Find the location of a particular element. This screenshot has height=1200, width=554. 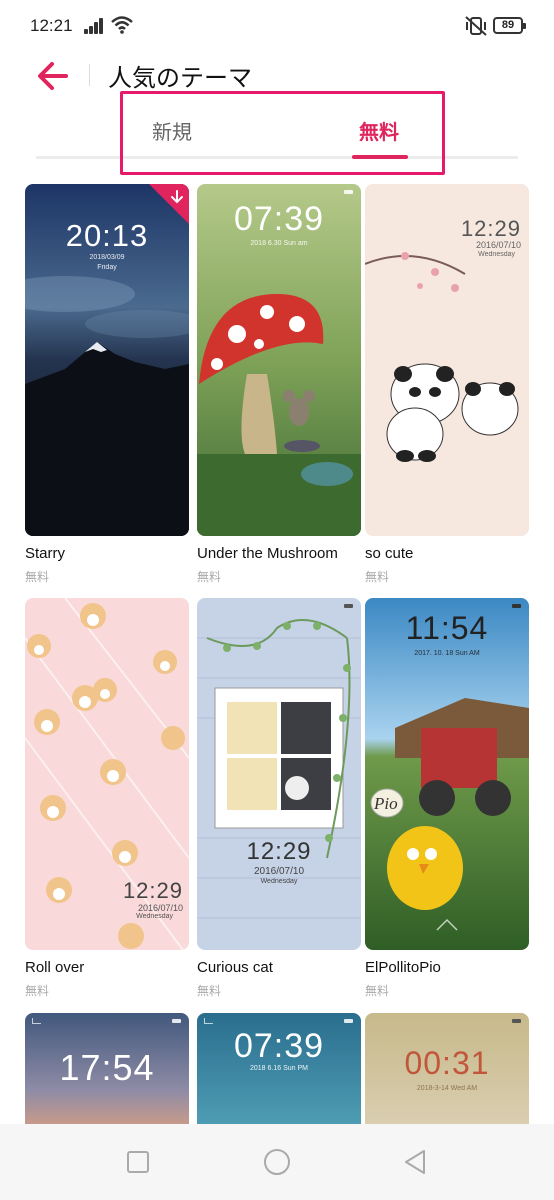

home-button is located at coordinates (277, 1162).